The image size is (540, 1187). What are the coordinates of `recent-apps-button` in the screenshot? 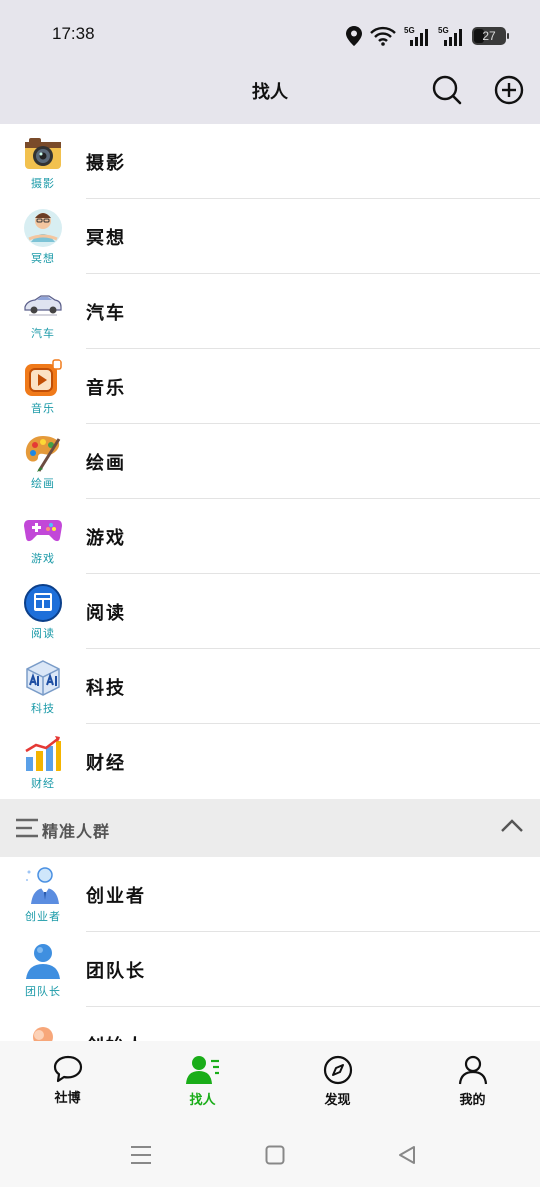 It's located at (141, 1155).